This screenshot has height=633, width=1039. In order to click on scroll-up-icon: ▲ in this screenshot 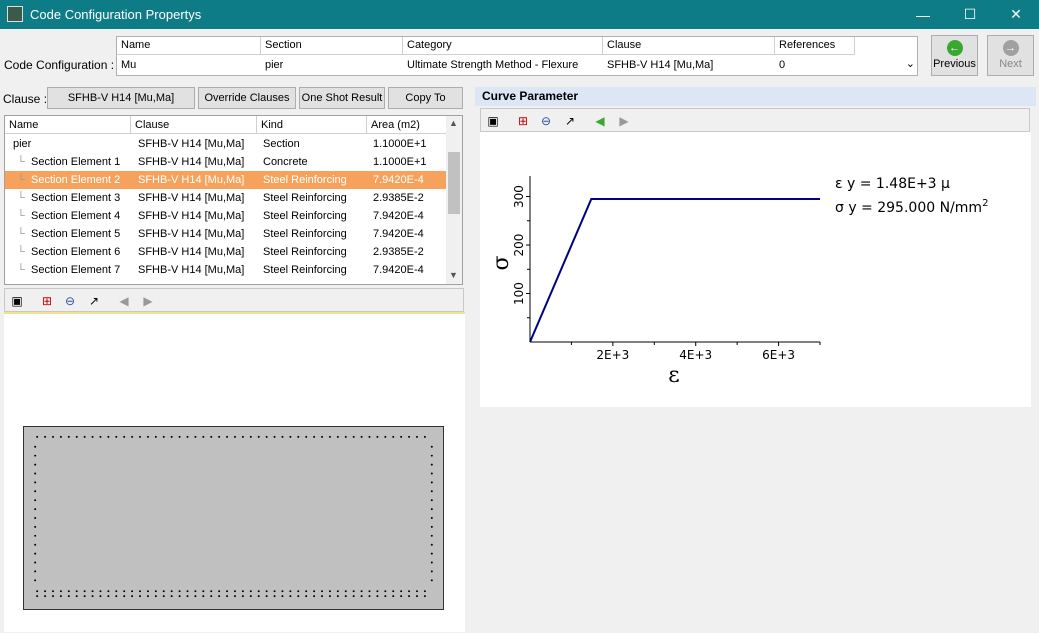, I will do `click(453, 123)`.